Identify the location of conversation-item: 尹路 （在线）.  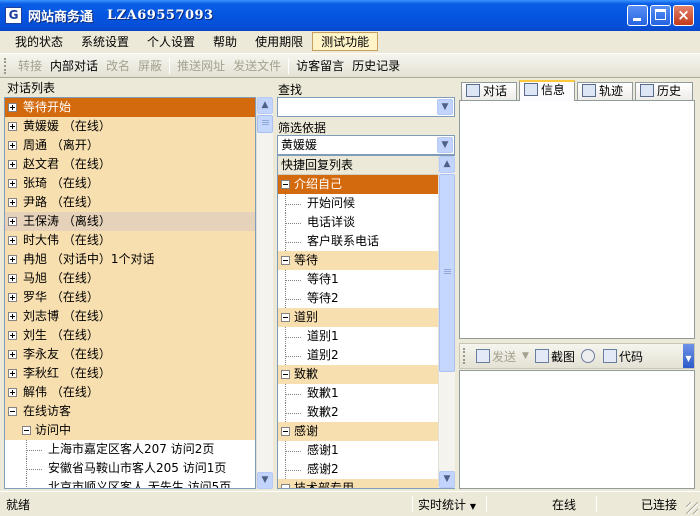
(130, 202).